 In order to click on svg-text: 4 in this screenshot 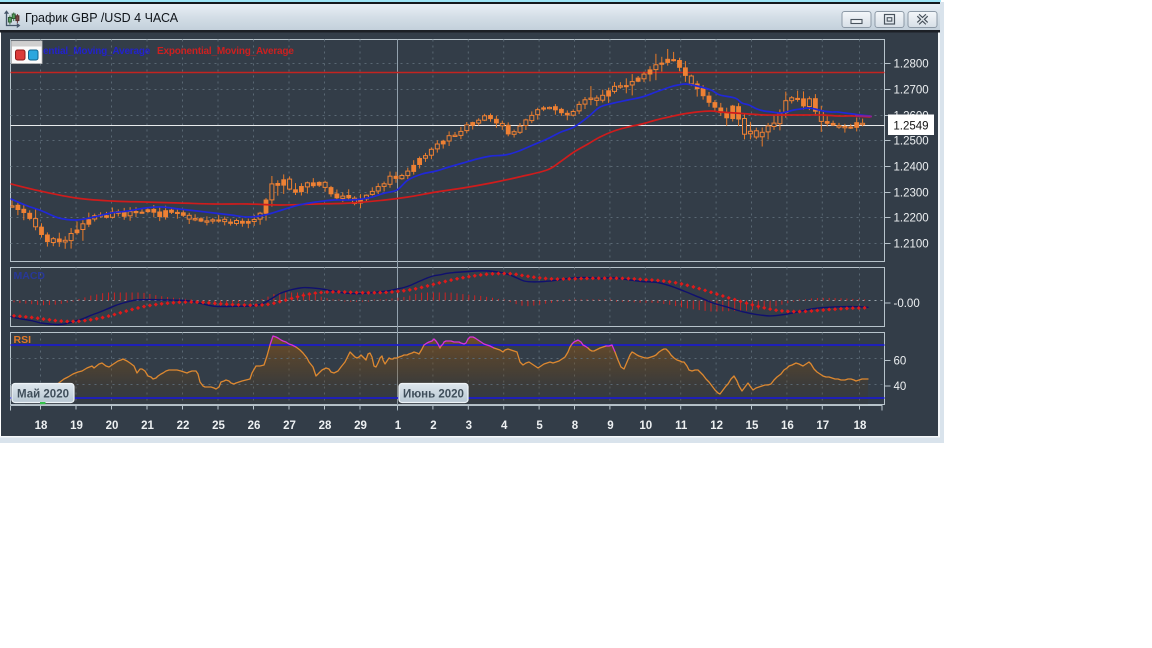, I will do `click(504, 426)`.